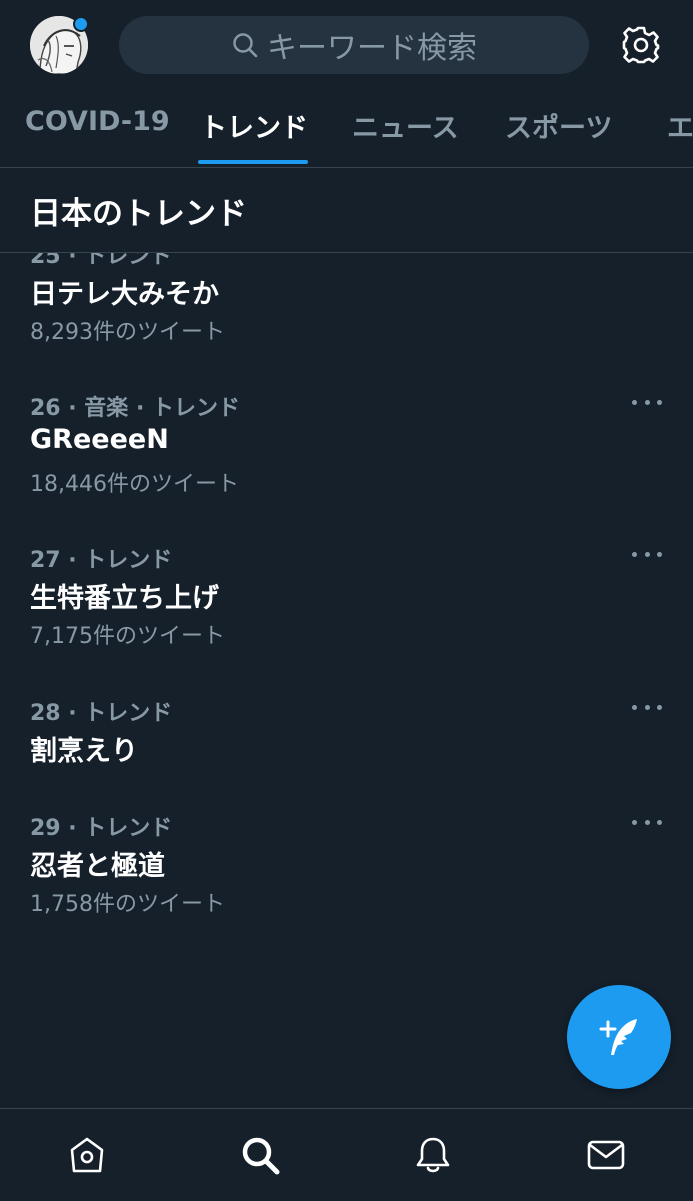  I want to click on section-title: 日本のトレンド, so click(138, 214).